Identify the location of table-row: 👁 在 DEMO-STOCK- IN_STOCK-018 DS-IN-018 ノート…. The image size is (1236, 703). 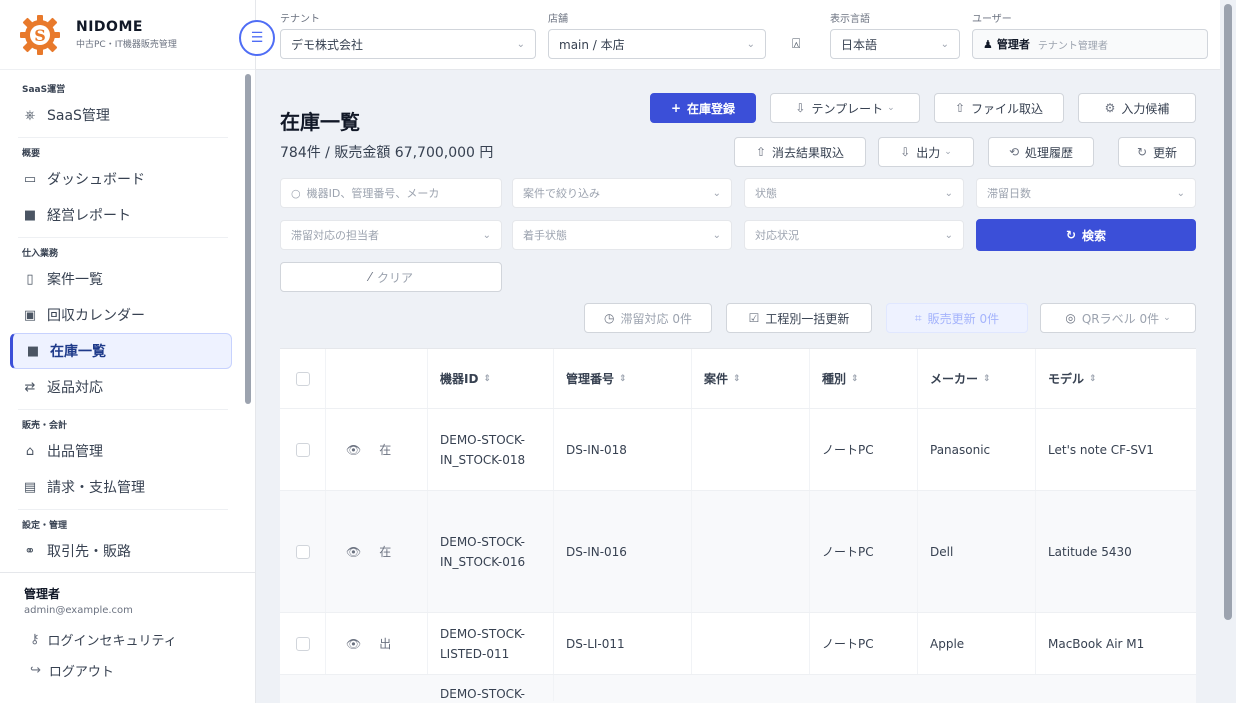
(738, 450).